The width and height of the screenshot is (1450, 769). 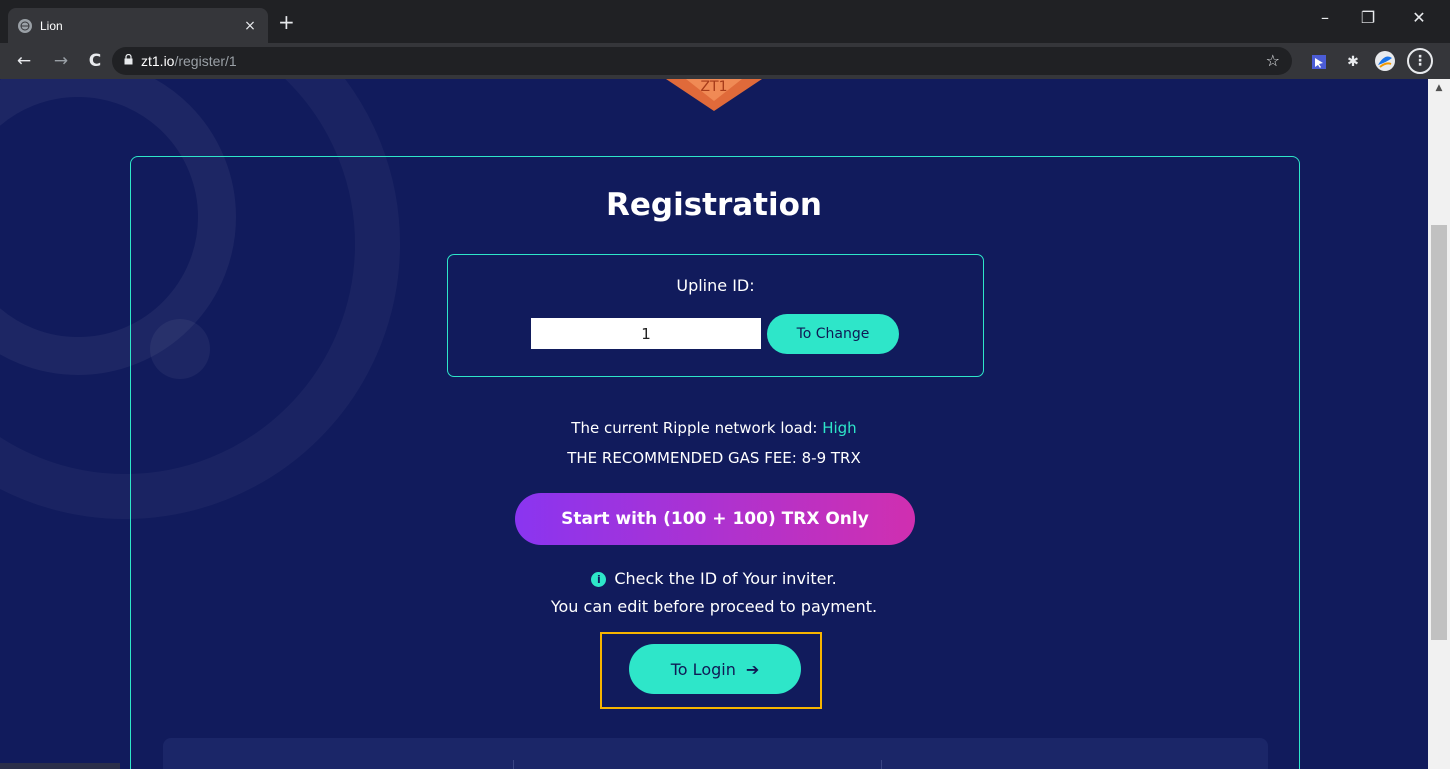 I want to click on minimize-icon: –, so click(x=1325, y=17).